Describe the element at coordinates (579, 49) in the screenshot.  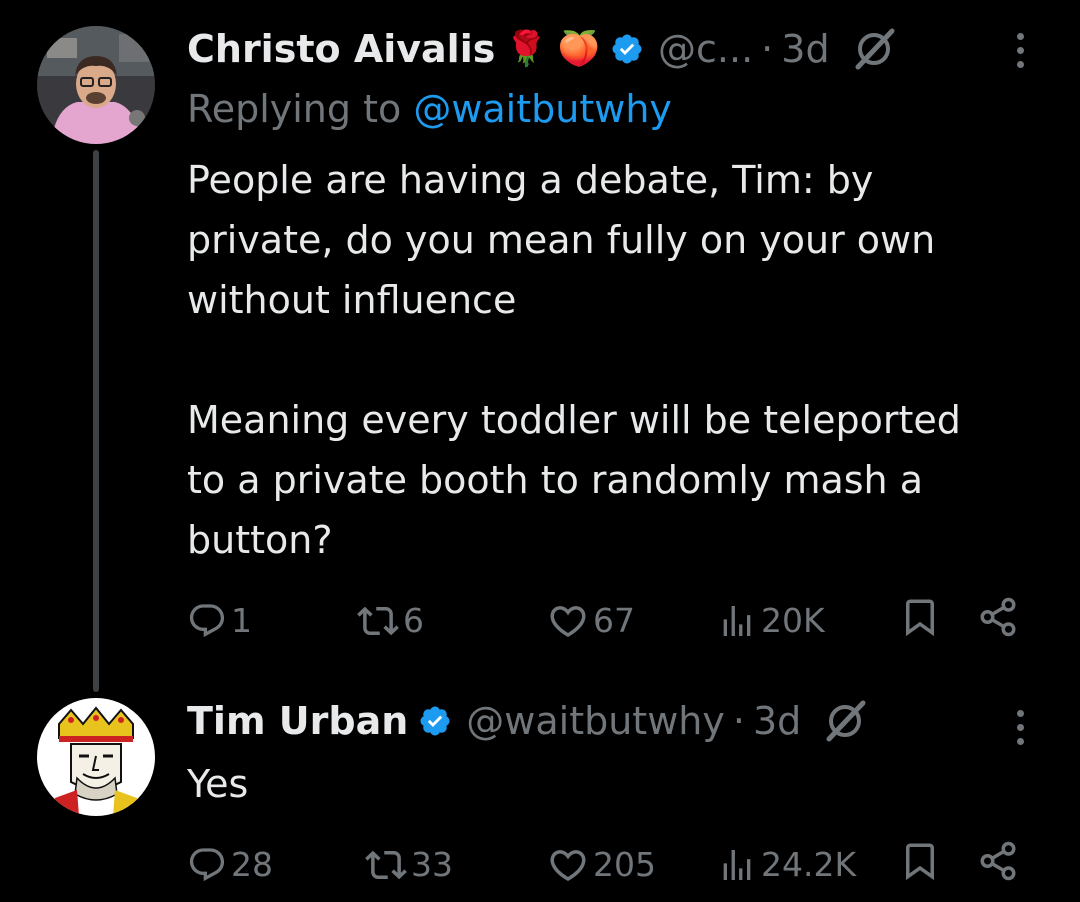
I see `peach-emoji: 🍑` at that location.